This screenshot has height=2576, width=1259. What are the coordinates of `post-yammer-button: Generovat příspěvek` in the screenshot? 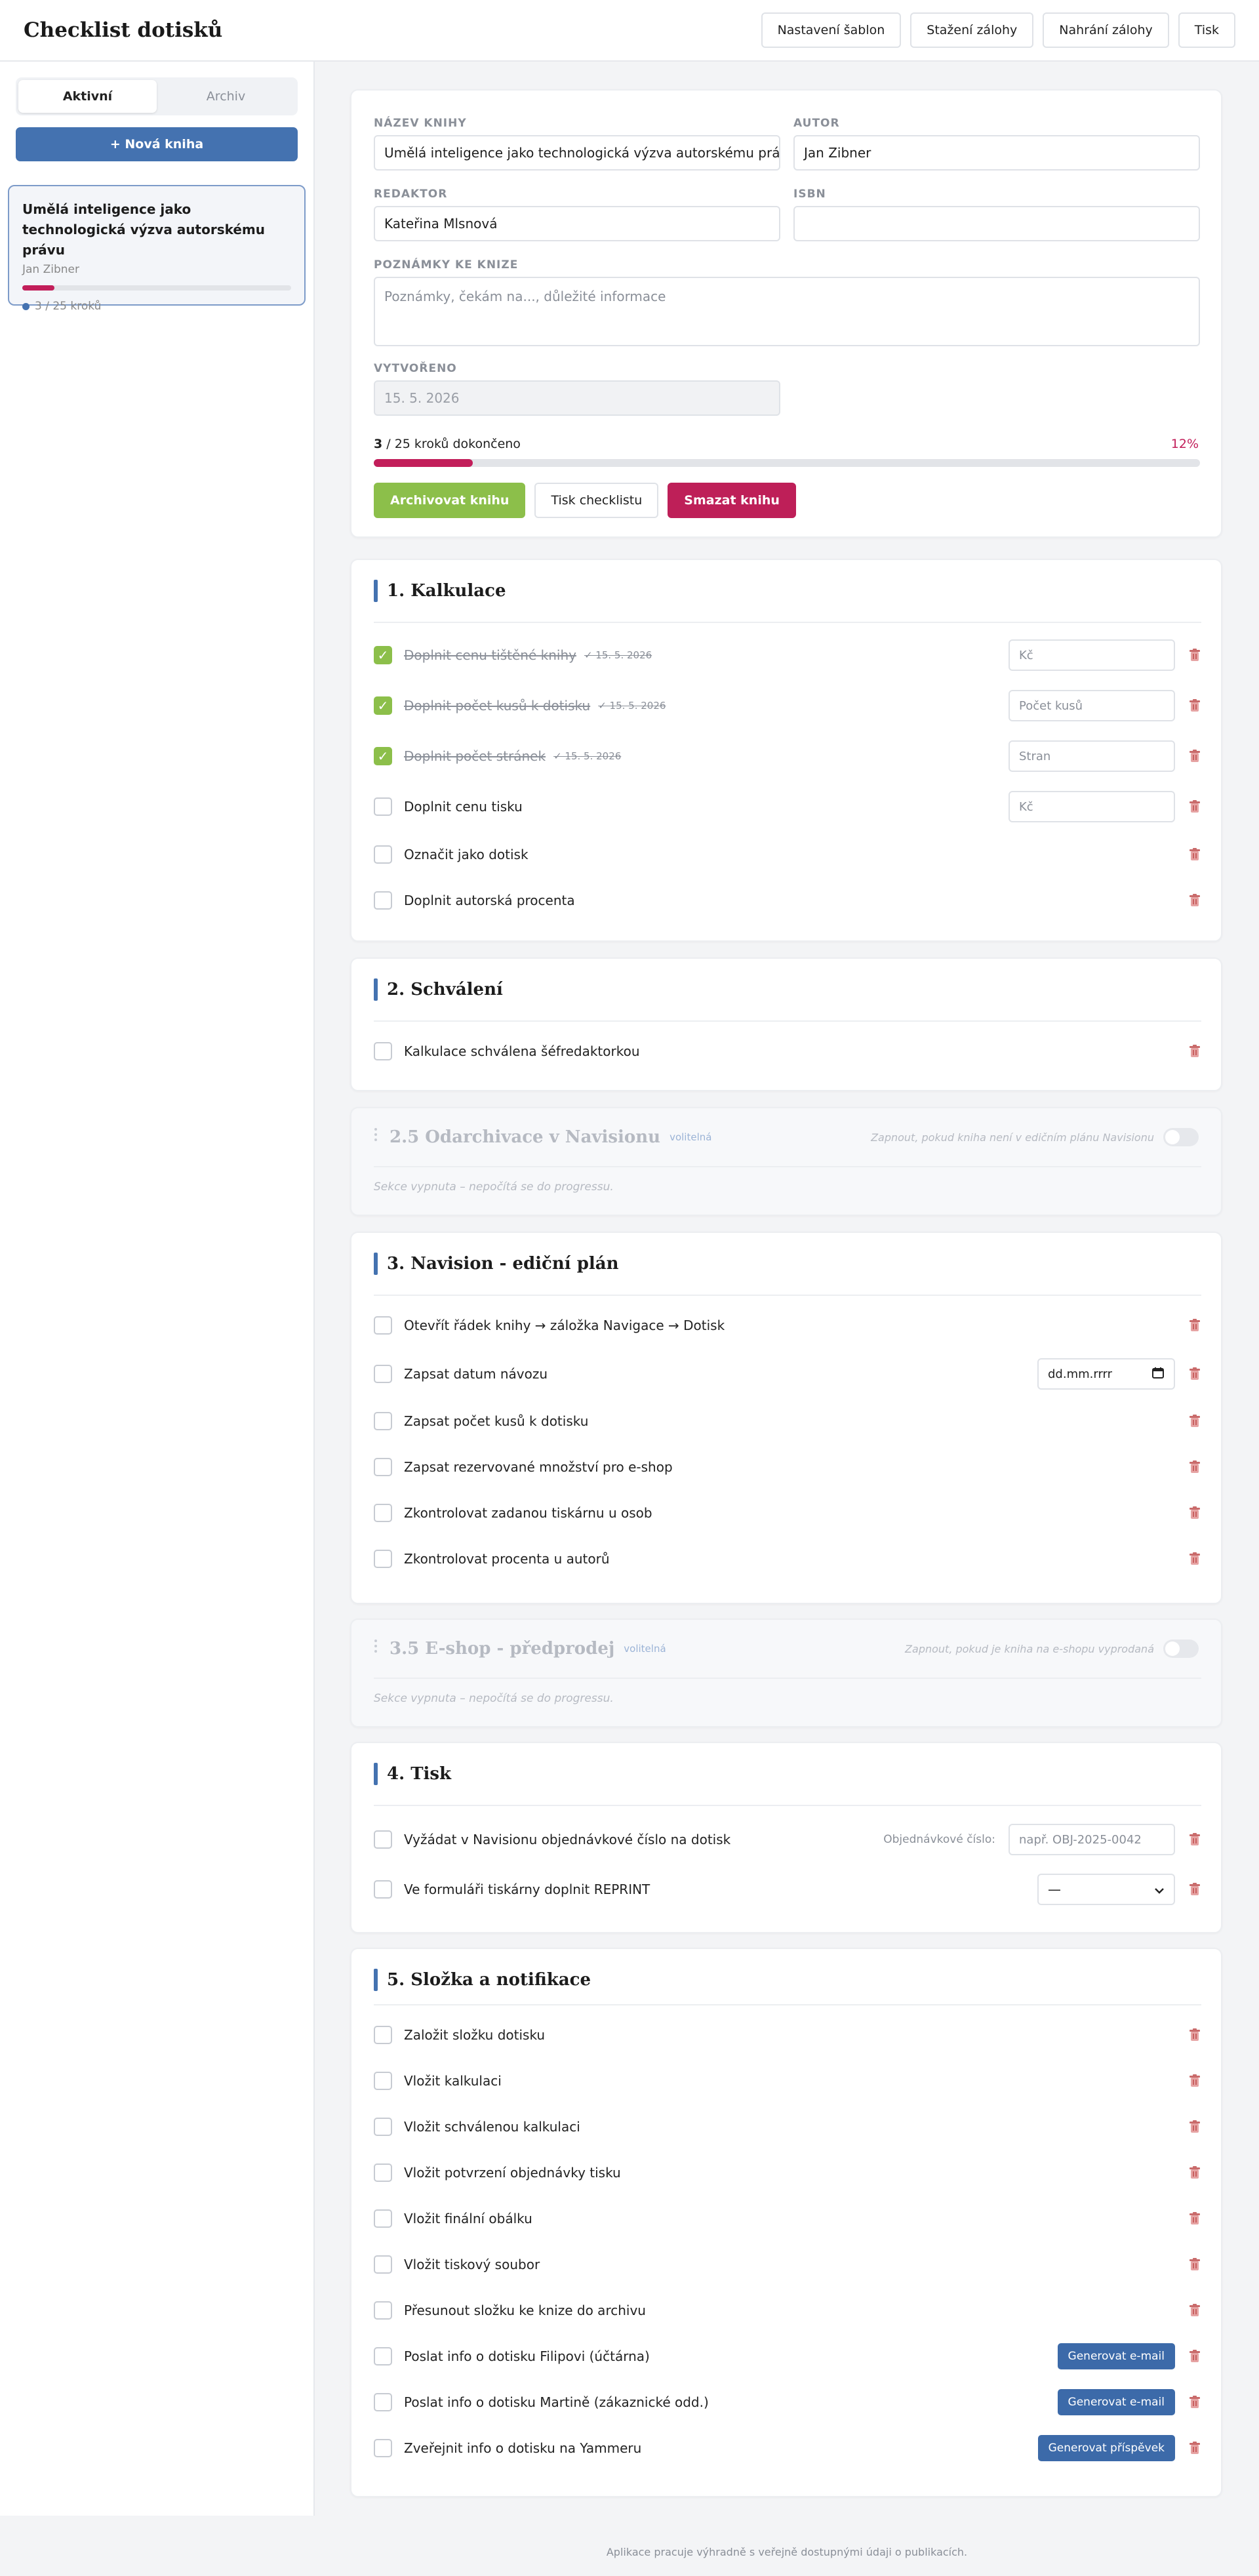 It's located at (1106, 2448).